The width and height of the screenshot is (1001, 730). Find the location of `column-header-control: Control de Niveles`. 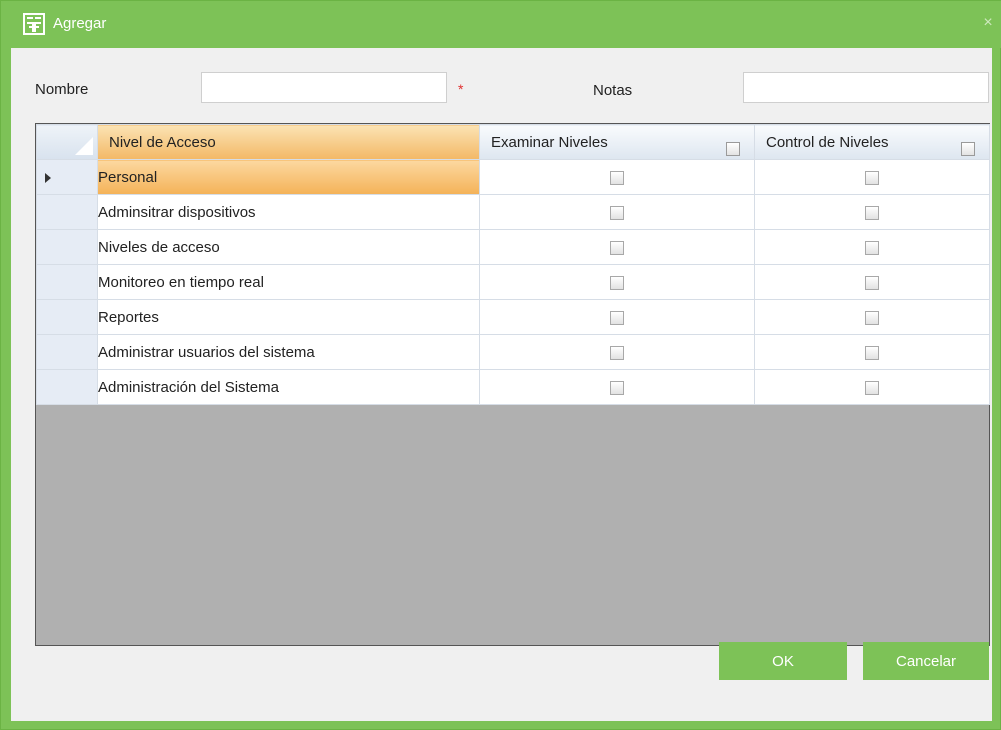

column-header-control: Control de Niveles is located at coordinates (872, 142).